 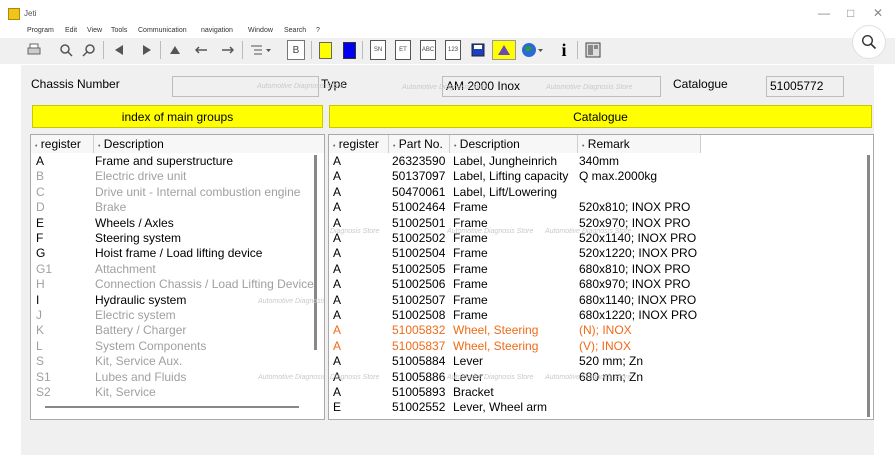 I want to click on register-cell: S1, so click(x=43, y=376).